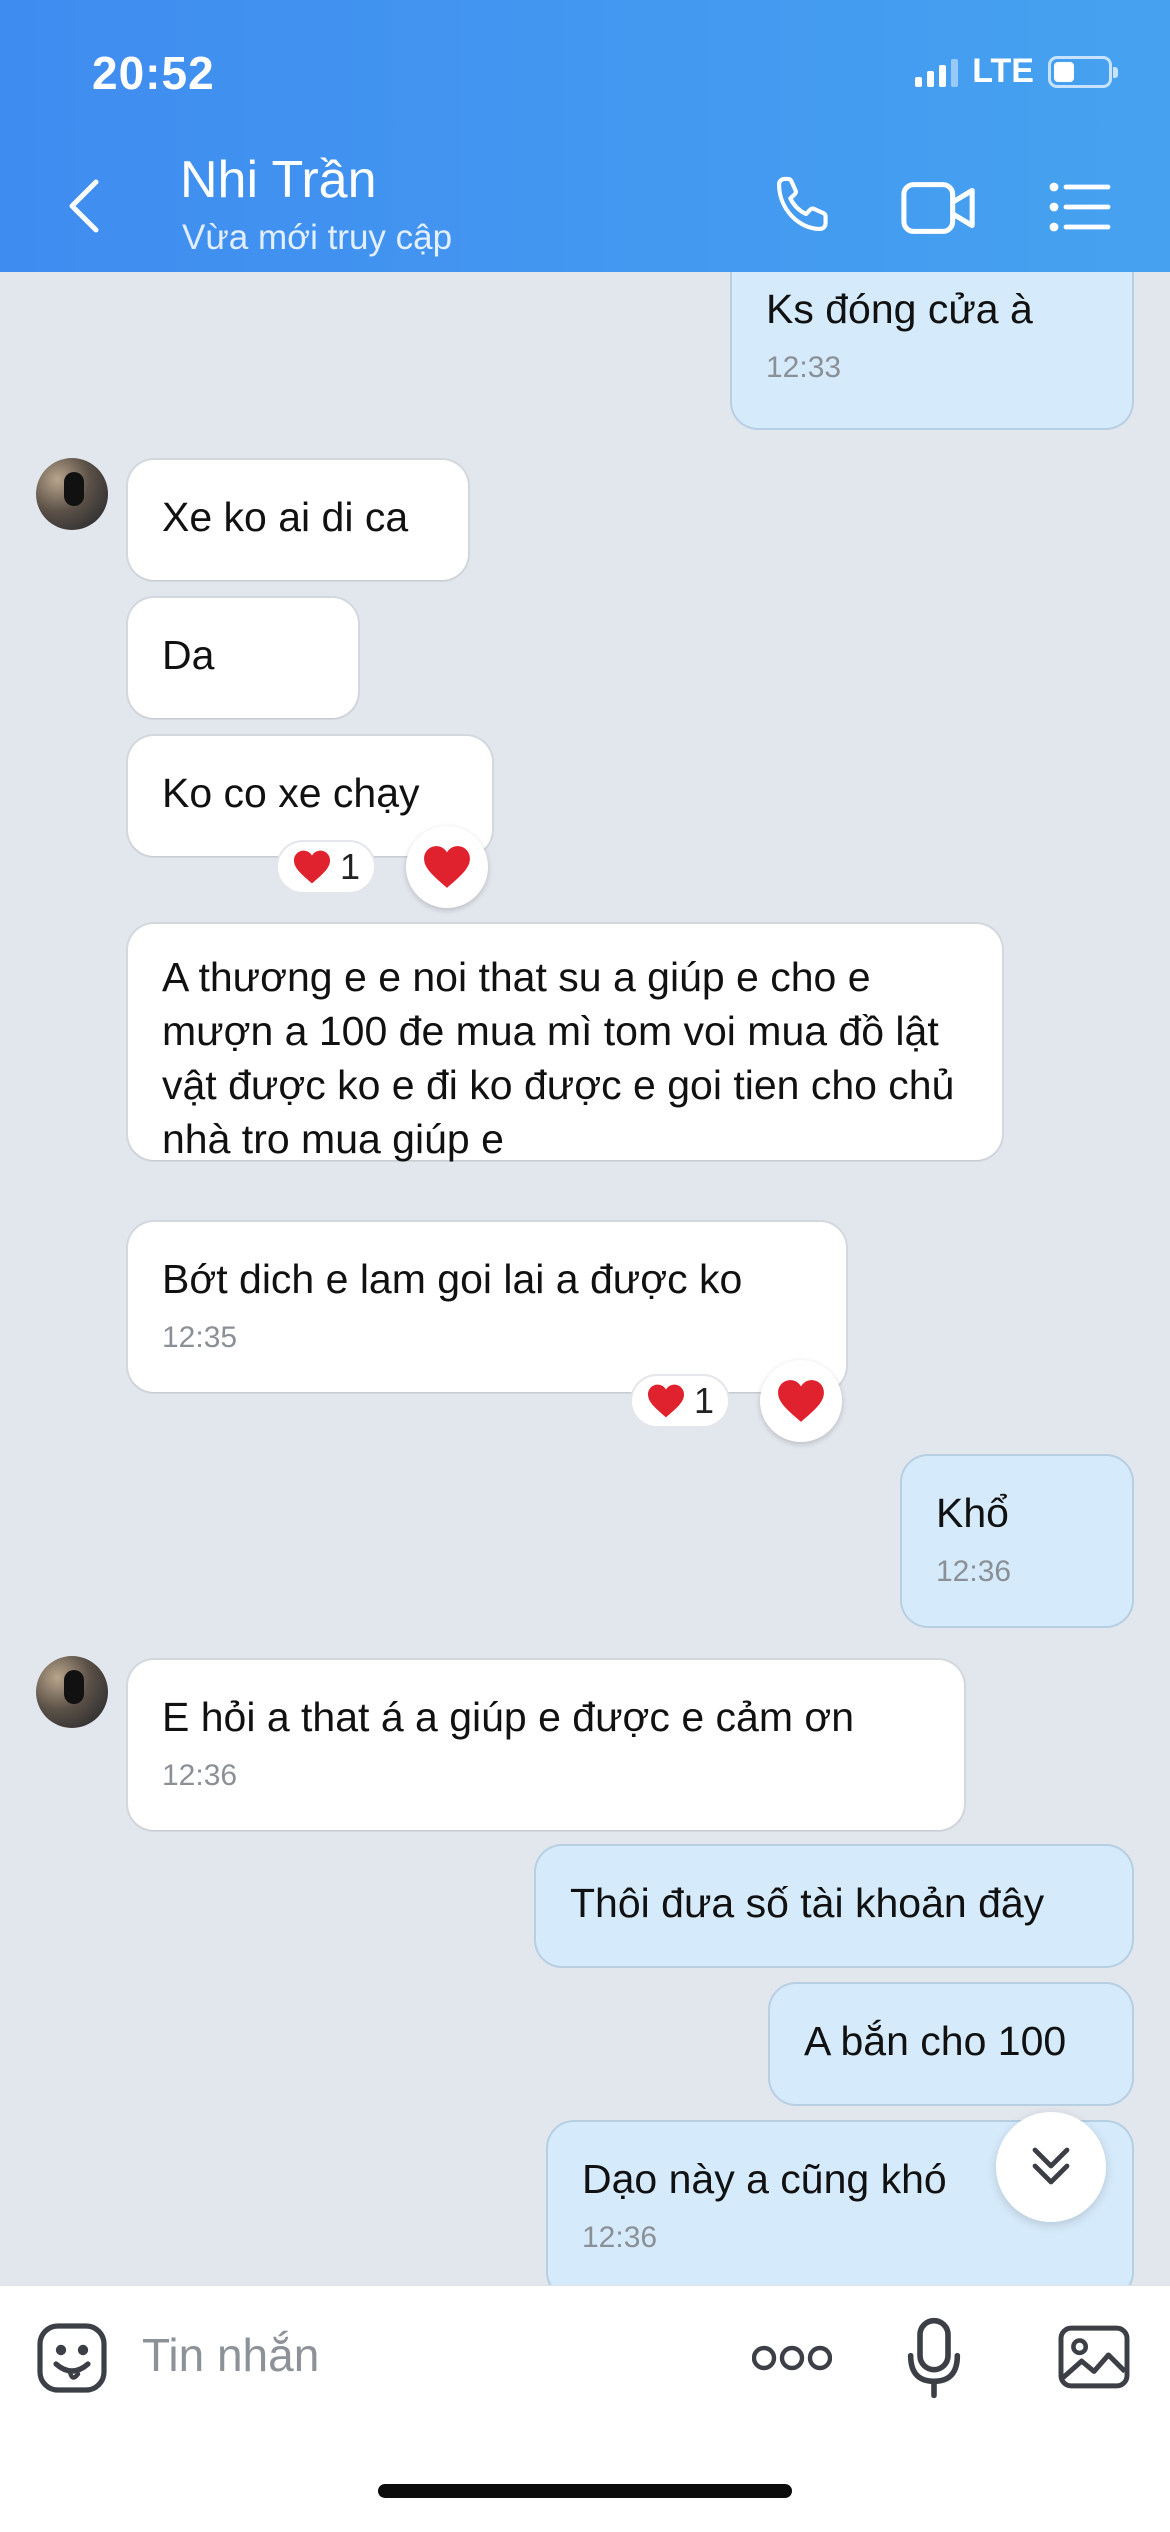 The width and height of the screenshot is (1170, 2532). Describe the element at coordinates (807, 1903) in the screenshot. I see `message-text: Thôi đưa số tài khoản đây` at that location.